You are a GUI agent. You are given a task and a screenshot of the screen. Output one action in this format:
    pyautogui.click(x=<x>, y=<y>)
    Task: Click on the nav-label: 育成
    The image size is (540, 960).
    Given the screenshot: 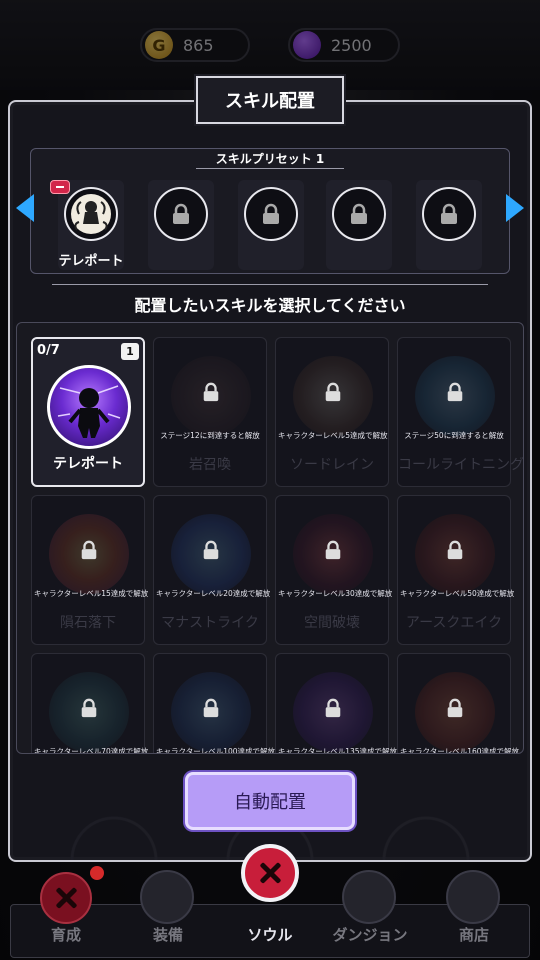 What is the action you would take?
    pyautogui.click(x=65, y=935)
    